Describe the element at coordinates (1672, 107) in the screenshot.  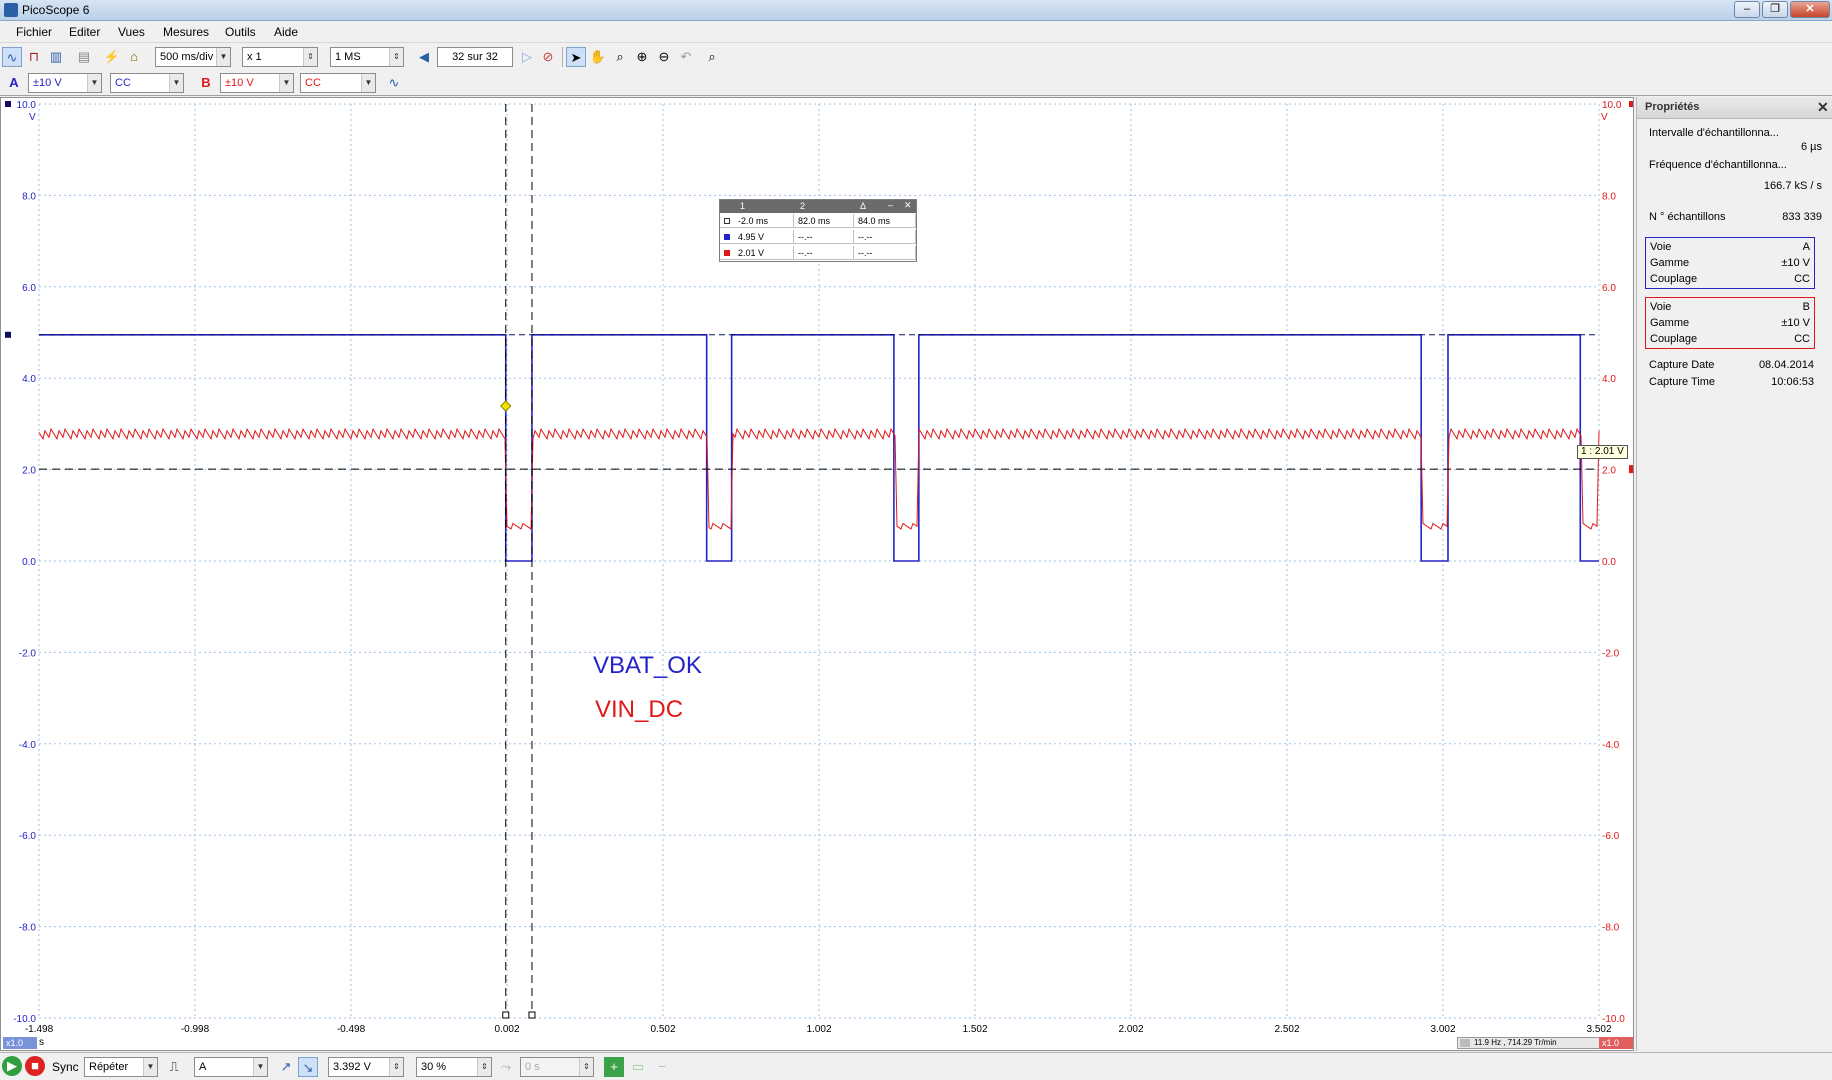
I see `properties-title: Propriétés` at that location.